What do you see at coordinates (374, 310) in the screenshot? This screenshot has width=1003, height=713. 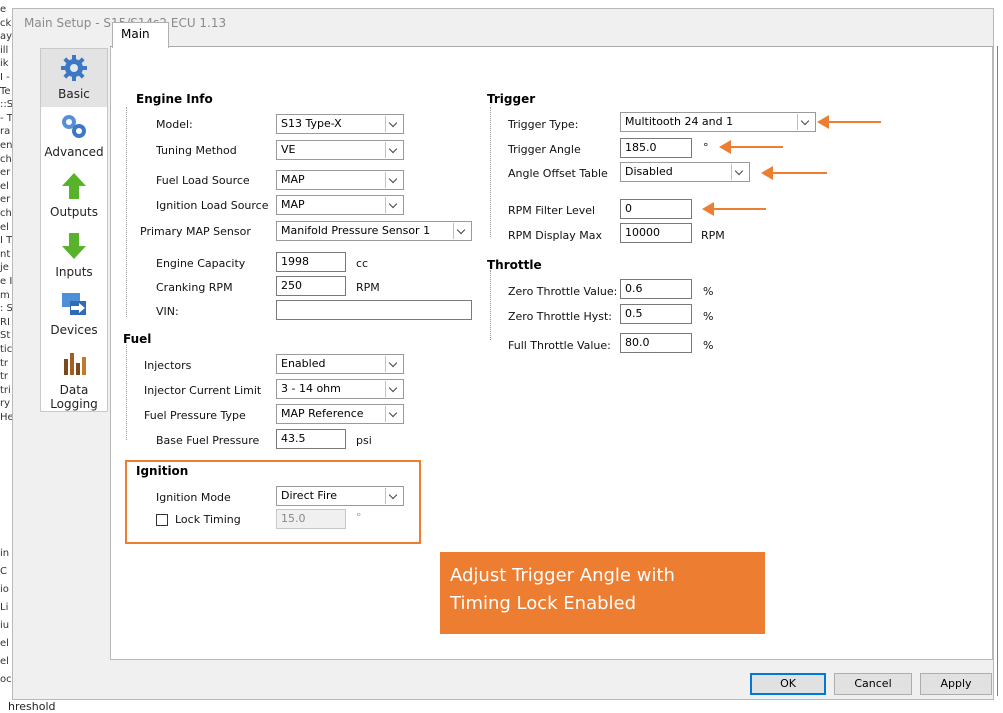 I see `vin-input` at bounding box center [374, 310].